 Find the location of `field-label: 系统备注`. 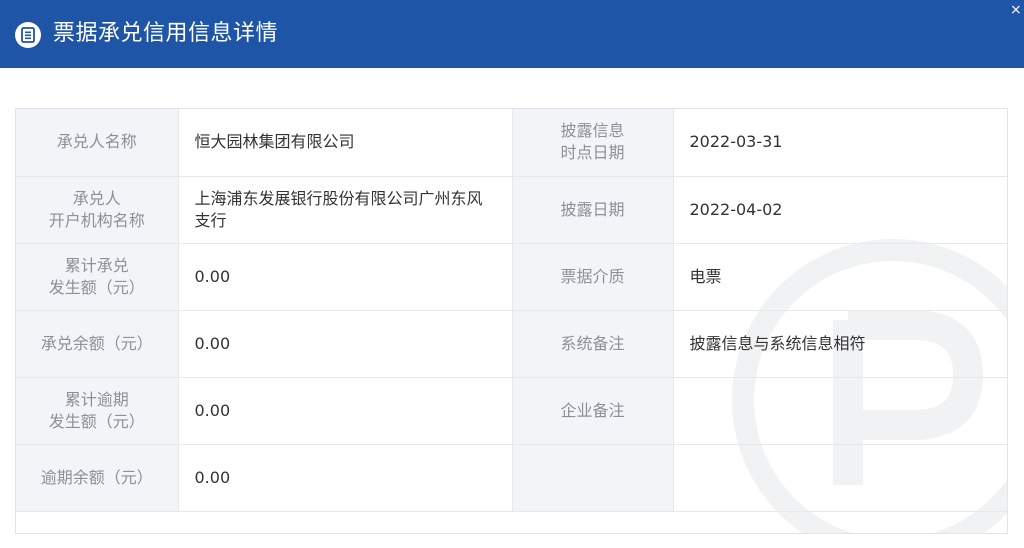

field-label: 系统备注 is located at coordinates (593, 344).